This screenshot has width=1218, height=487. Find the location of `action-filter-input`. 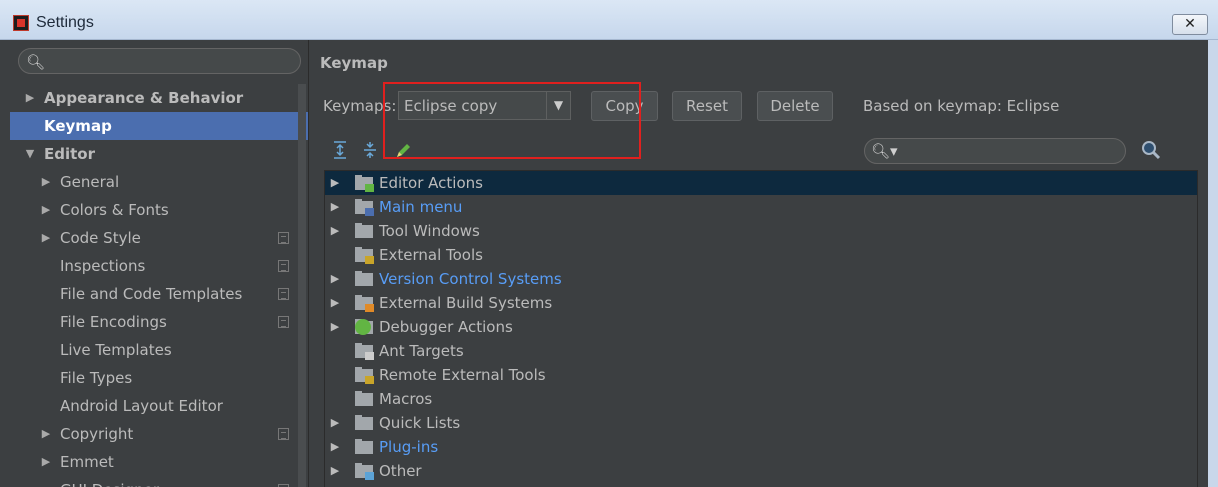

action-filter-input is located at coordinates (1005, 151).